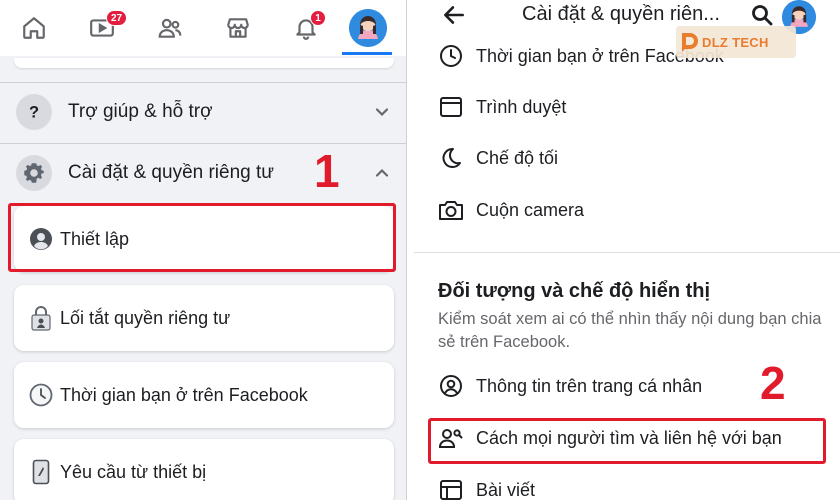  I want to click on menu-item-label: Lối tắt quyền riêng tư, so click(145, 317).